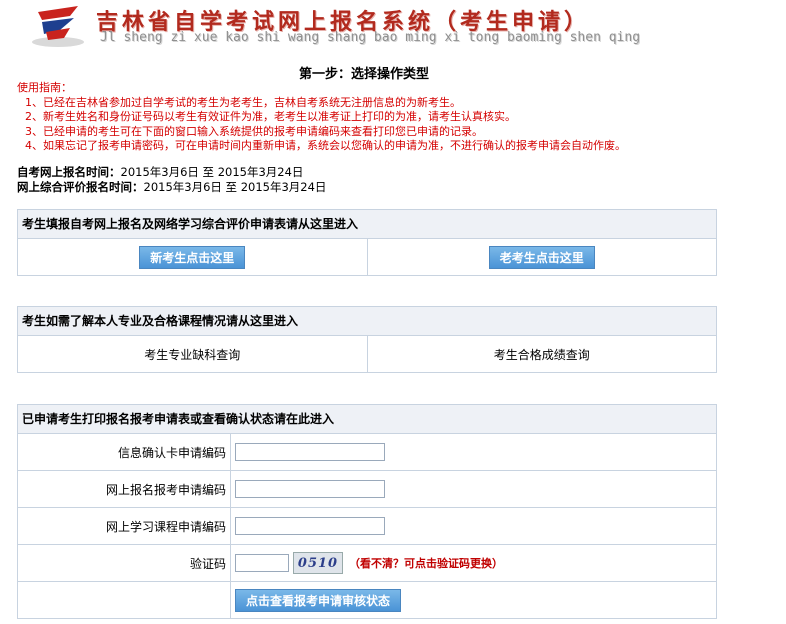 The image size is (786, 624). Describe the element at coordinates (310, 526) in the screenshot. I see `course-code-input` at that location.